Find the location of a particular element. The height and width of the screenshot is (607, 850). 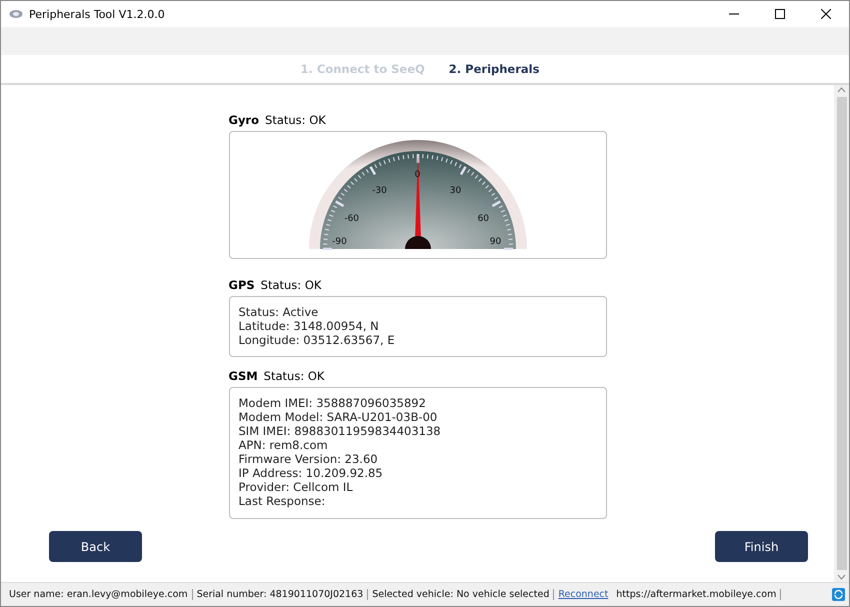

window-title: Peripherals Tool V1.2.0.0 is located at coordinates (97, 14).